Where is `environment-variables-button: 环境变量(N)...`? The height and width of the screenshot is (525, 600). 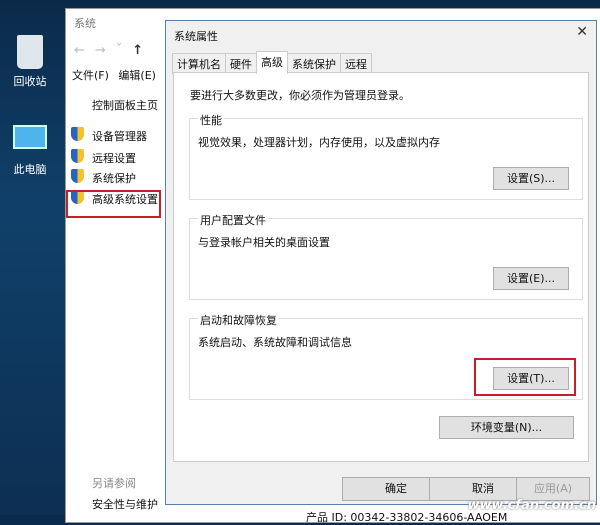 environment-variables-button: 环境变量(N)... is located at coordinates (506, 427).